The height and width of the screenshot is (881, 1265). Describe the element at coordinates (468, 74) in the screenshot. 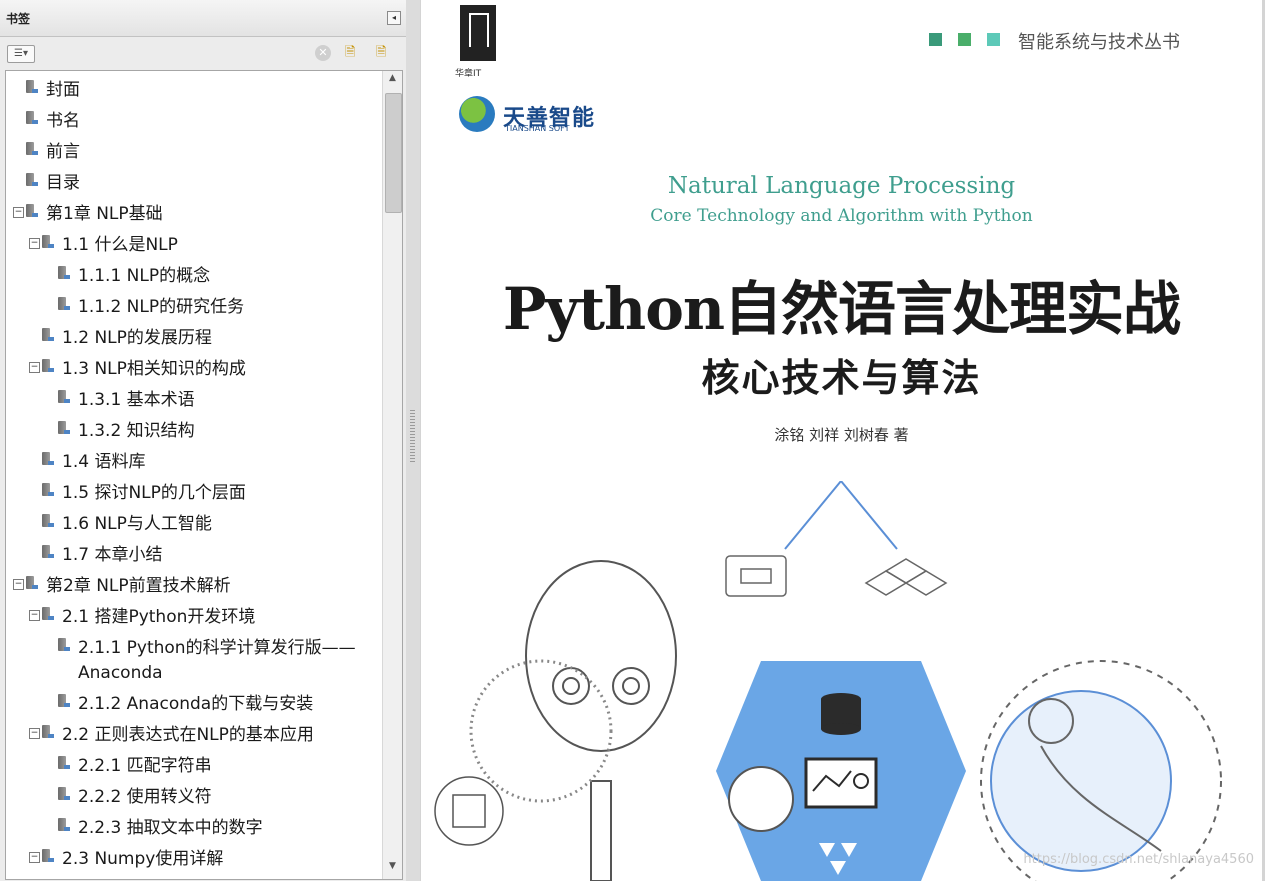

I see `publisher-logo-text: 华章IT` at that location.